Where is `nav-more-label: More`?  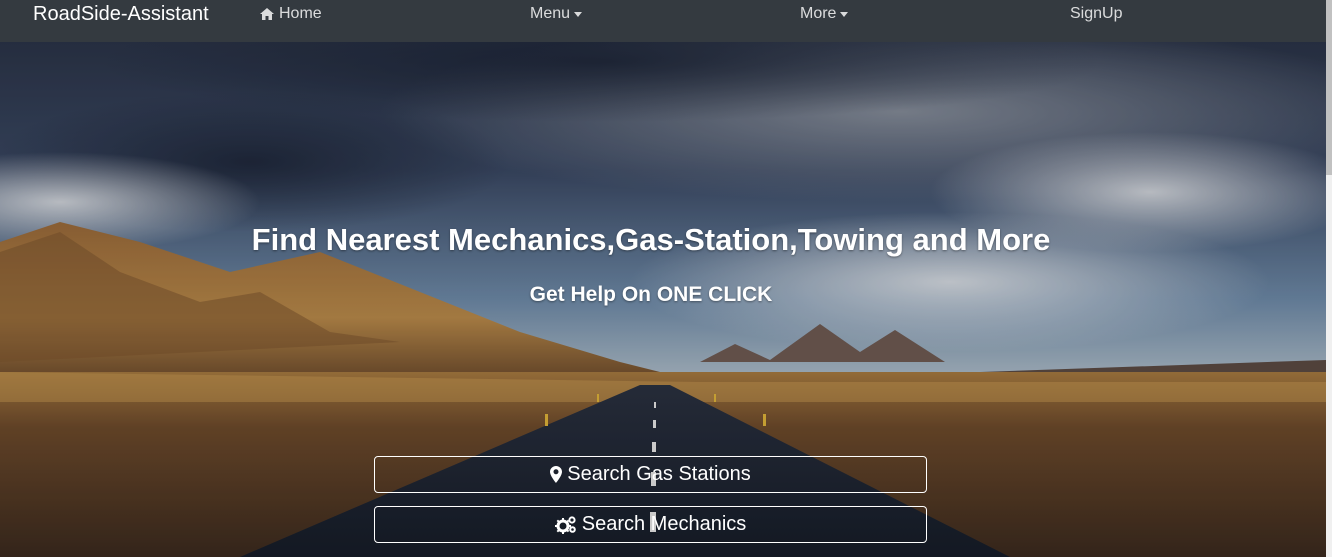
nav-more-label: More is located at coordinates (818, 13).